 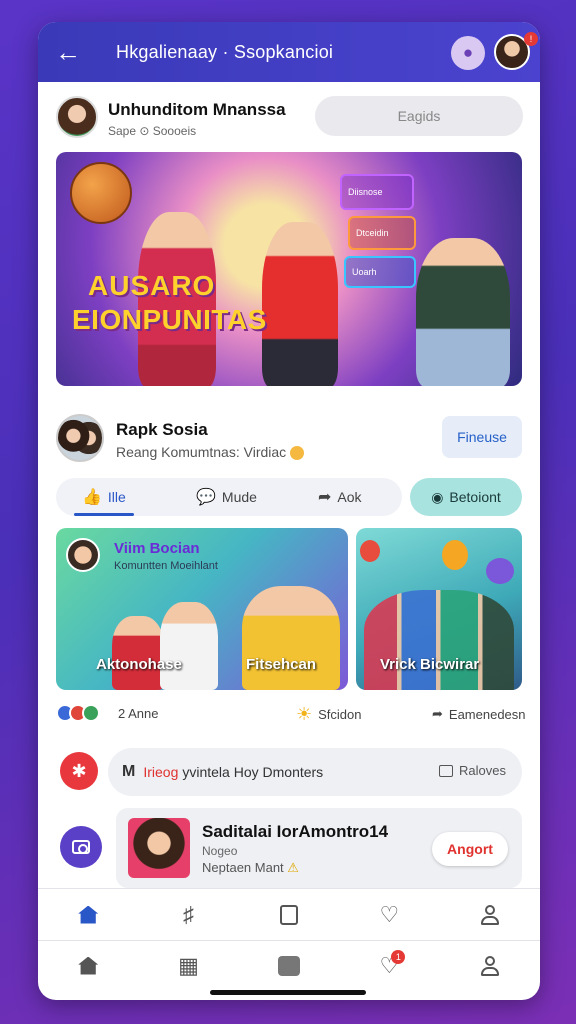 What do you see at coordinates (304, 714) in the screenshot?
I see `sun-icon: ☀` at bounding box center [304, 714].